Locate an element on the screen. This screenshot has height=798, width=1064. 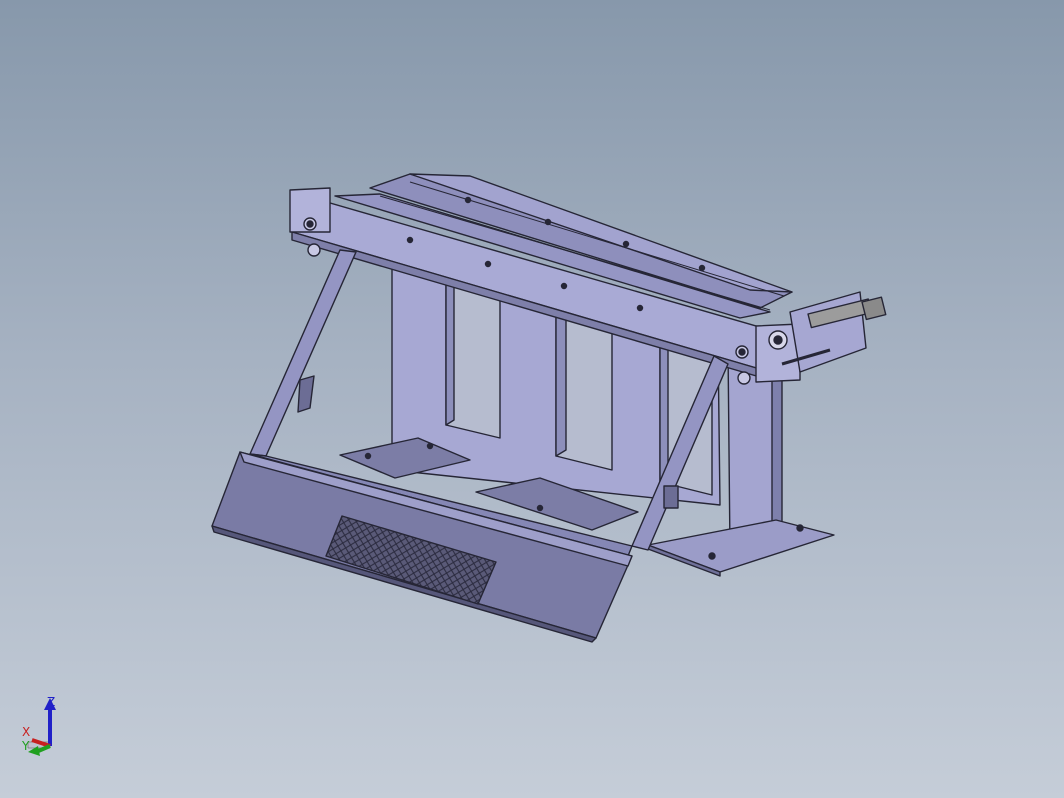
x-axis-label: X is located at coordinates (26, 732).